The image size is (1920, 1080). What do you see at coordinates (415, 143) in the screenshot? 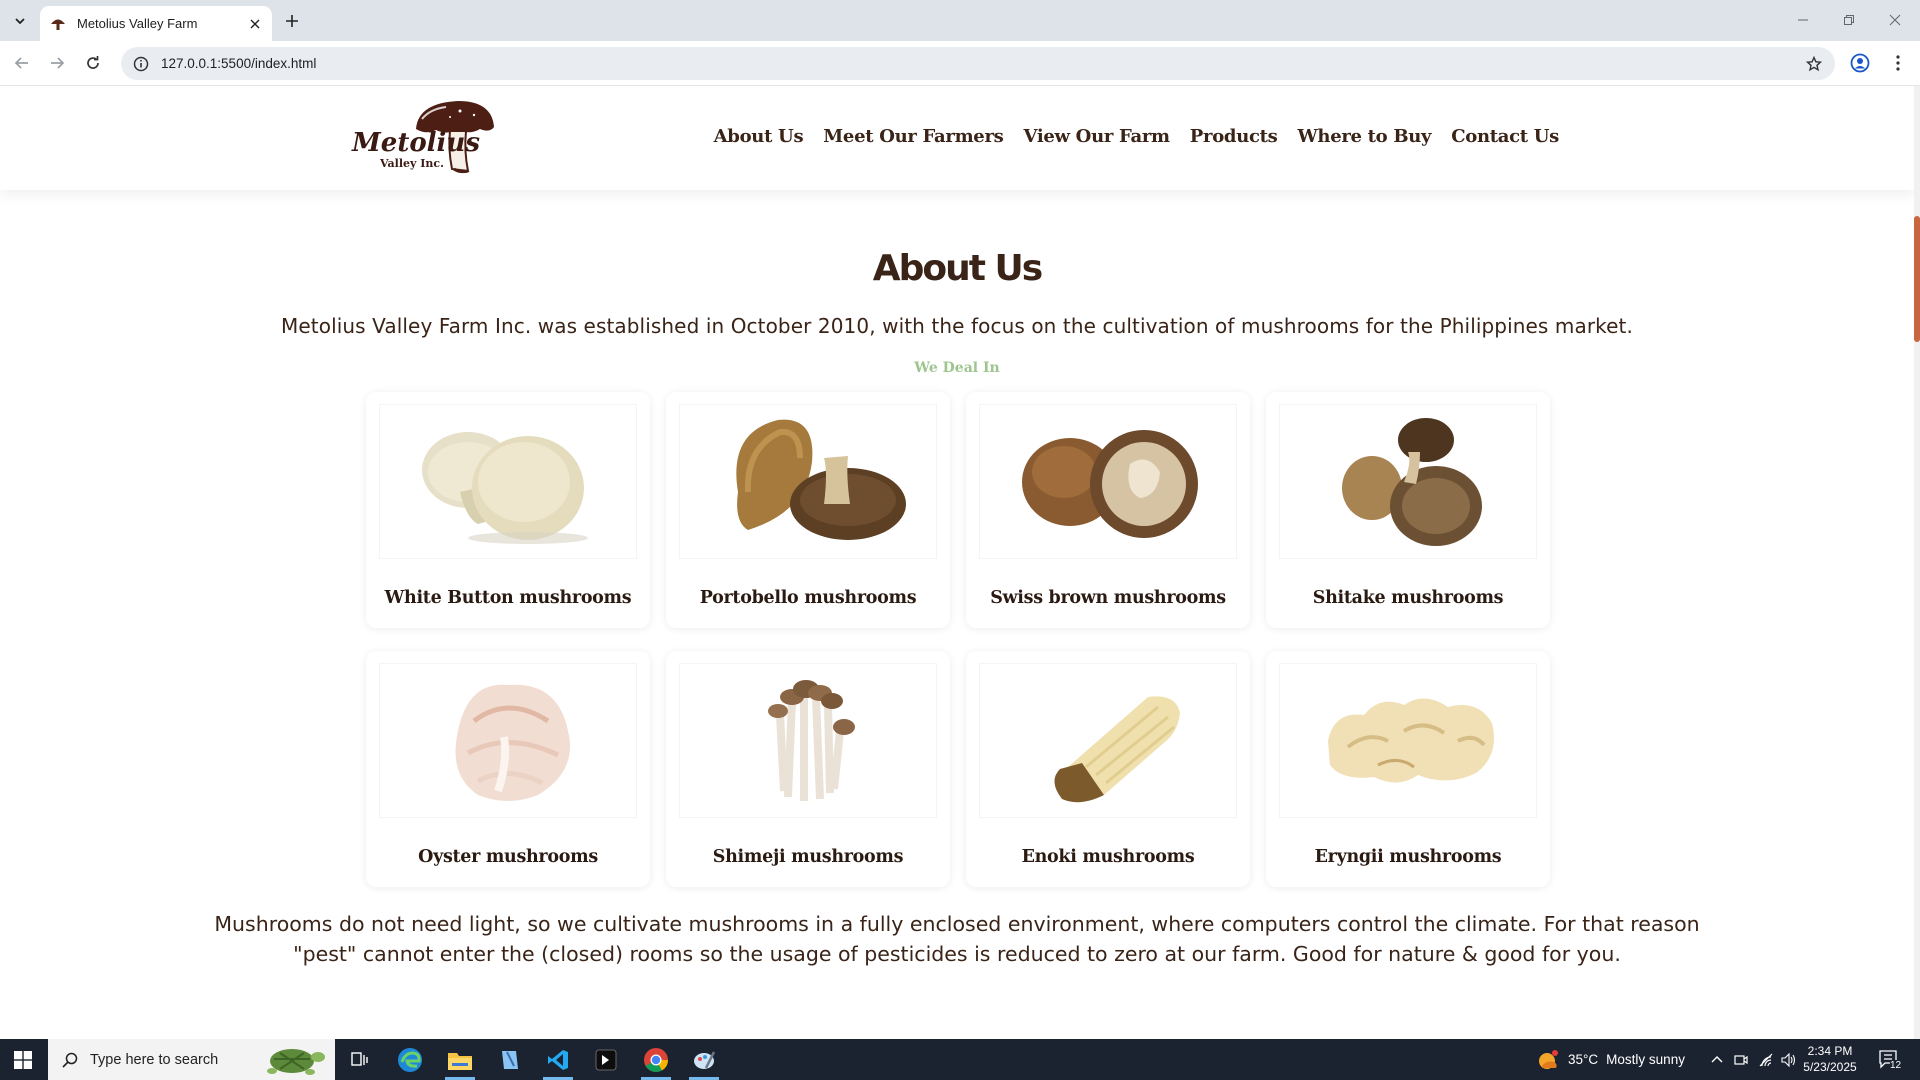
I see `logo-wordmark: Metolius` at bounding box center [415, 143].